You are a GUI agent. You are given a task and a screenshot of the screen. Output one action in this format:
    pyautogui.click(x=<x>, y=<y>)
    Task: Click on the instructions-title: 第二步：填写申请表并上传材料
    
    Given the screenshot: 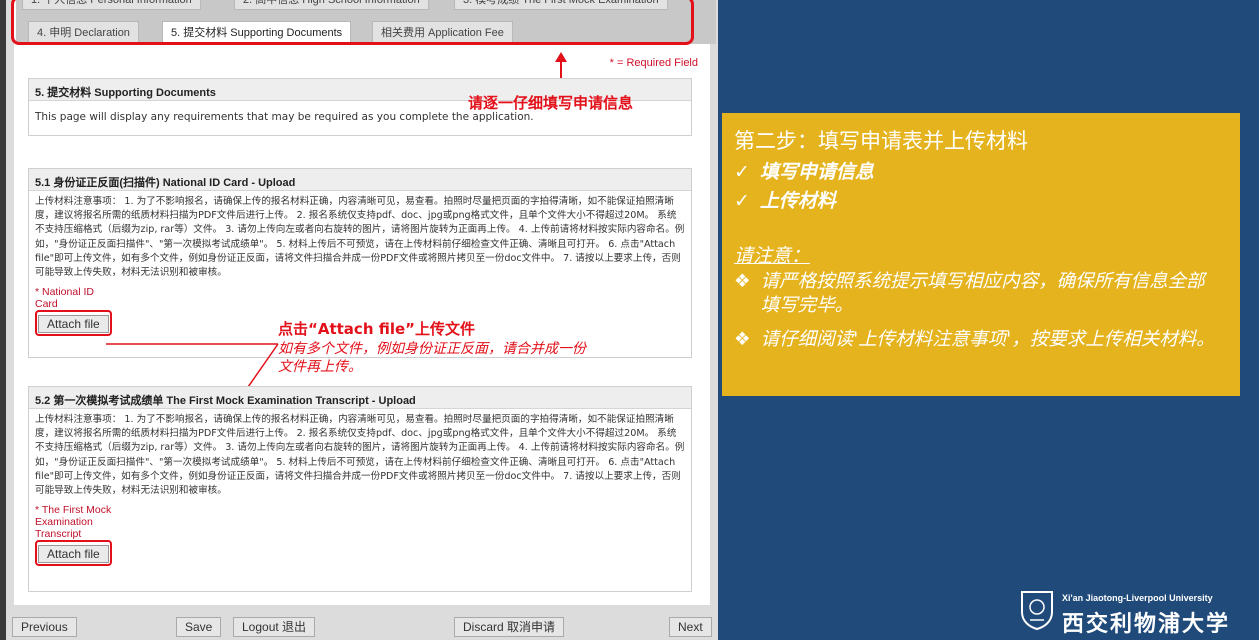 What is the action you would take?
    pyautogui.click(x=881, y=141)
    